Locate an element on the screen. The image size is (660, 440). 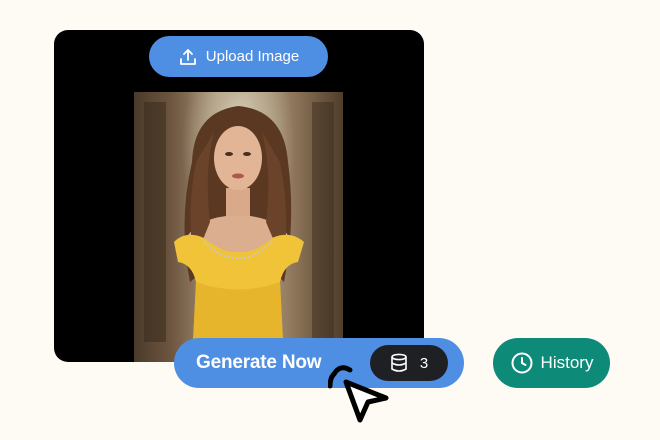
upload-image-button: Upload Image is located at coordinates (238, 56).